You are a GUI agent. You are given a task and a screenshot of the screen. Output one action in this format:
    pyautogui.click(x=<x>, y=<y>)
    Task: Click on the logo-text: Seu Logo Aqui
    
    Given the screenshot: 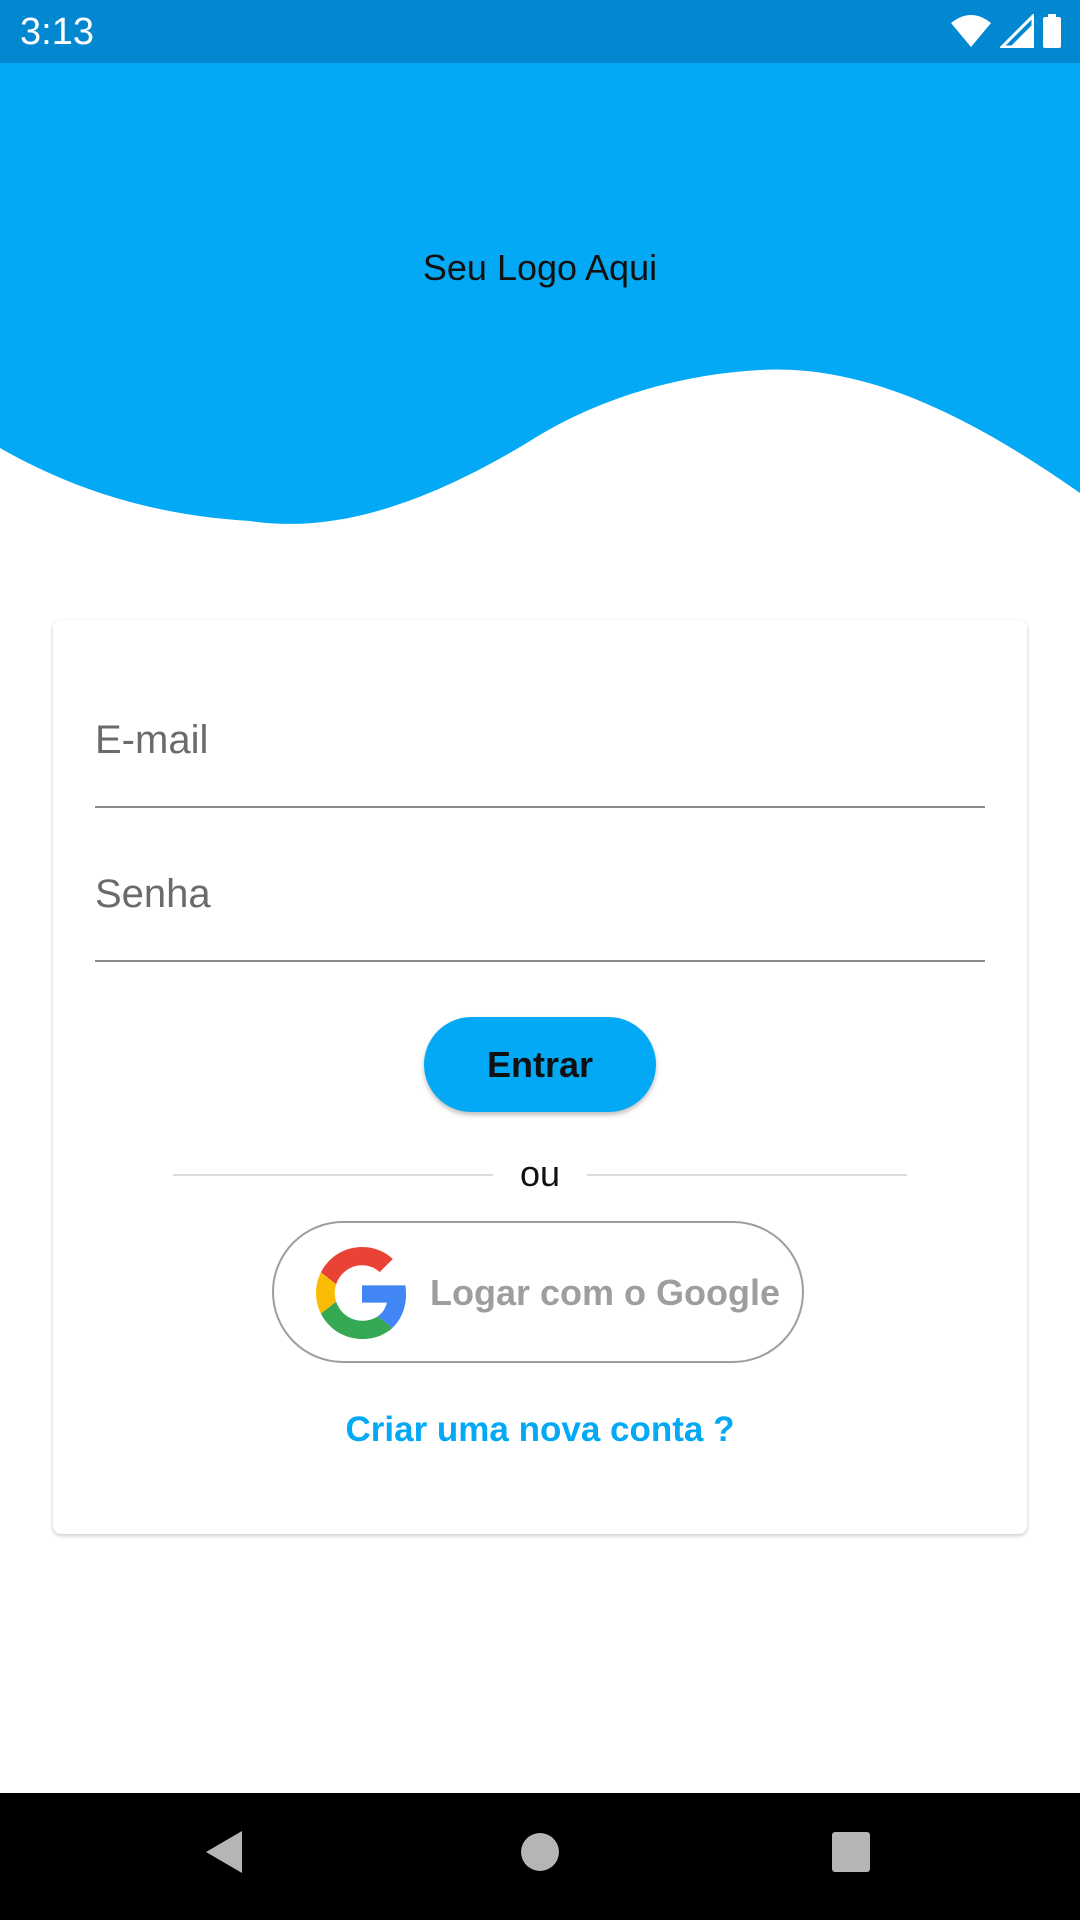 What is the action you would take?
    pyautogui.click(x=540, y=267)
    